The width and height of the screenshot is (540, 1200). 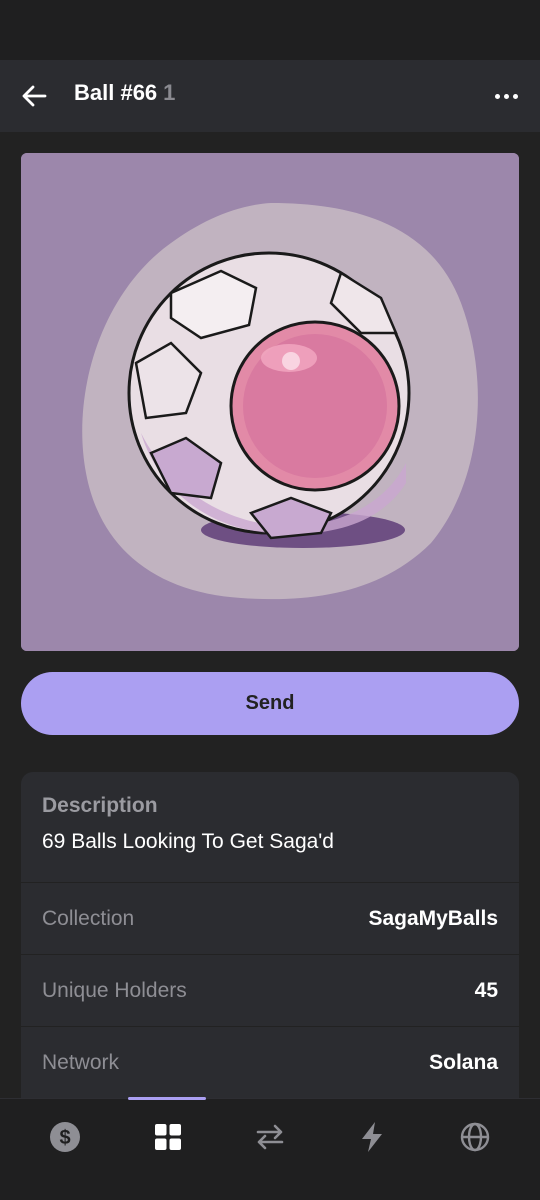 I want to click on header: Ball #66 1, so click(x=270, y=96).